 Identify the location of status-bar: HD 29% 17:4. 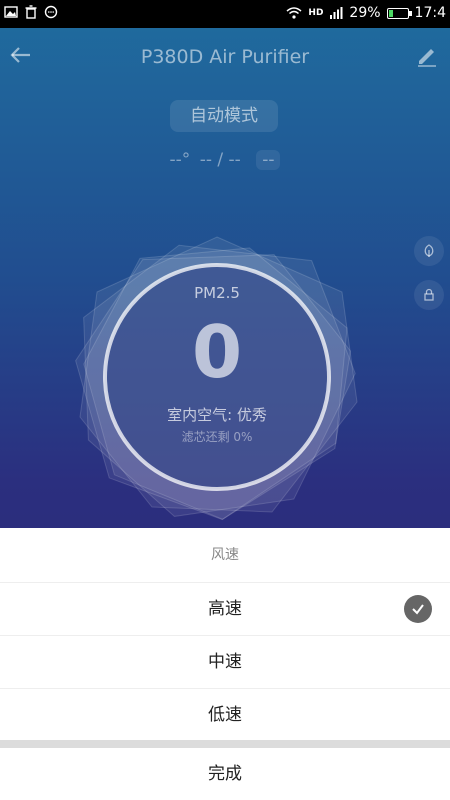
(225, 14).